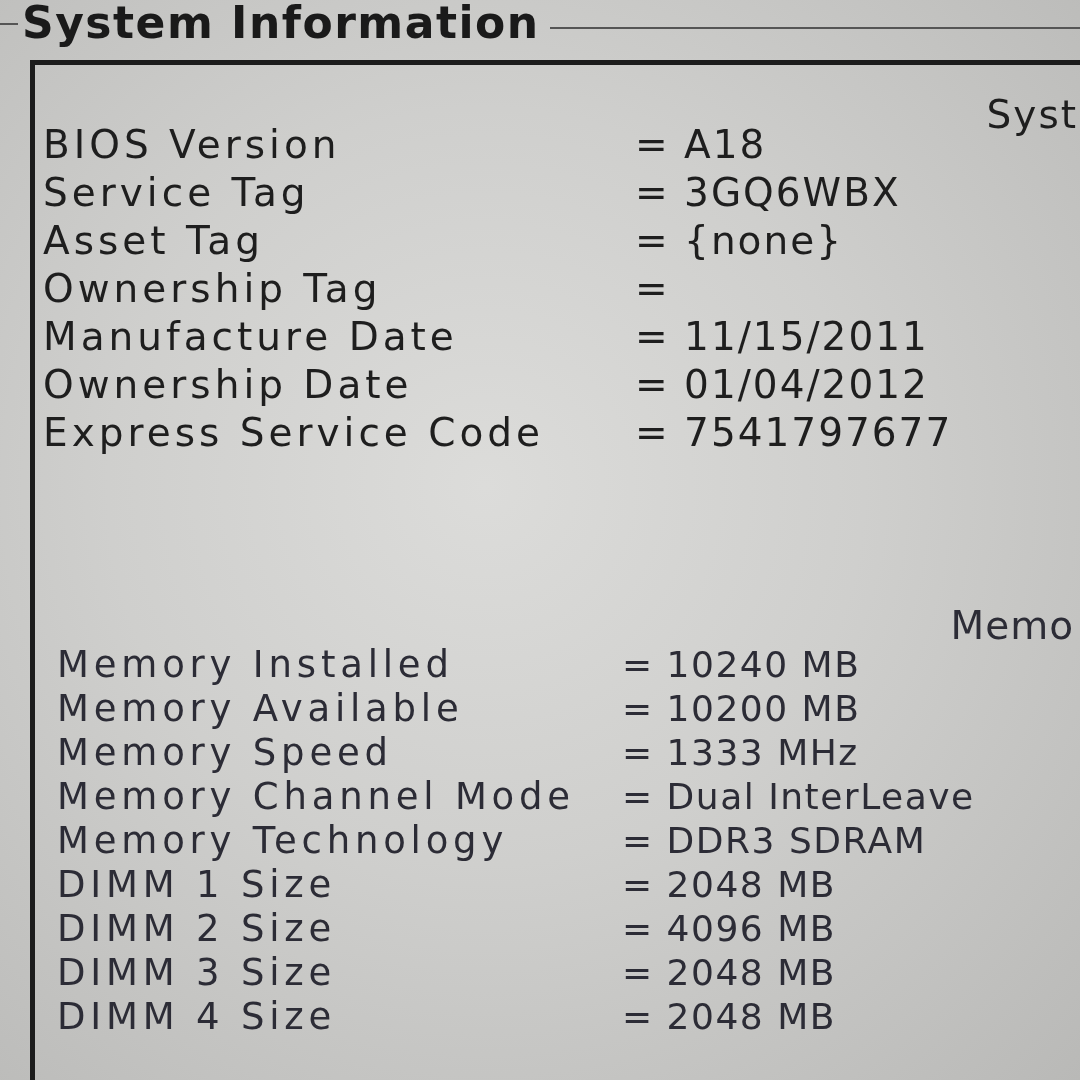  I want to click on info-value: = 10240 MB, so click(742, 665).